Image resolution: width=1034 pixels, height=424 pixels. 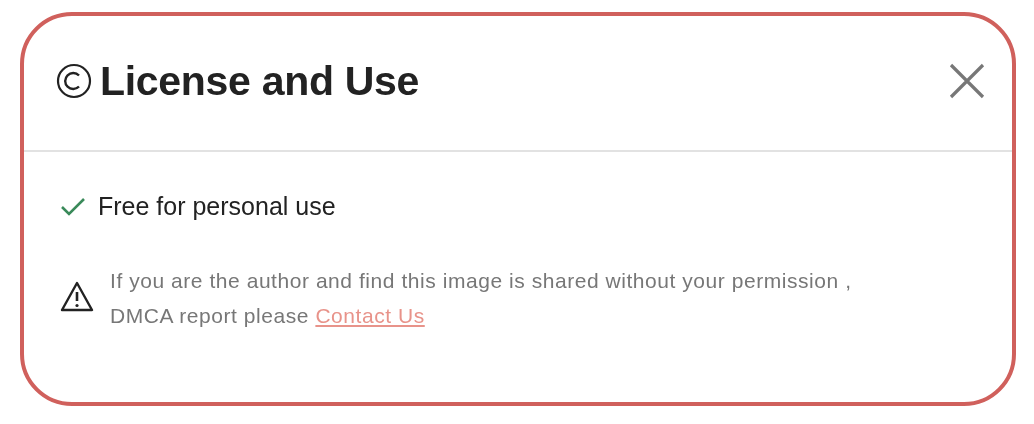 What do you see at coordinates (967, 81) in the screenshot?
I see `close-button` at bounding box center [967, 81].